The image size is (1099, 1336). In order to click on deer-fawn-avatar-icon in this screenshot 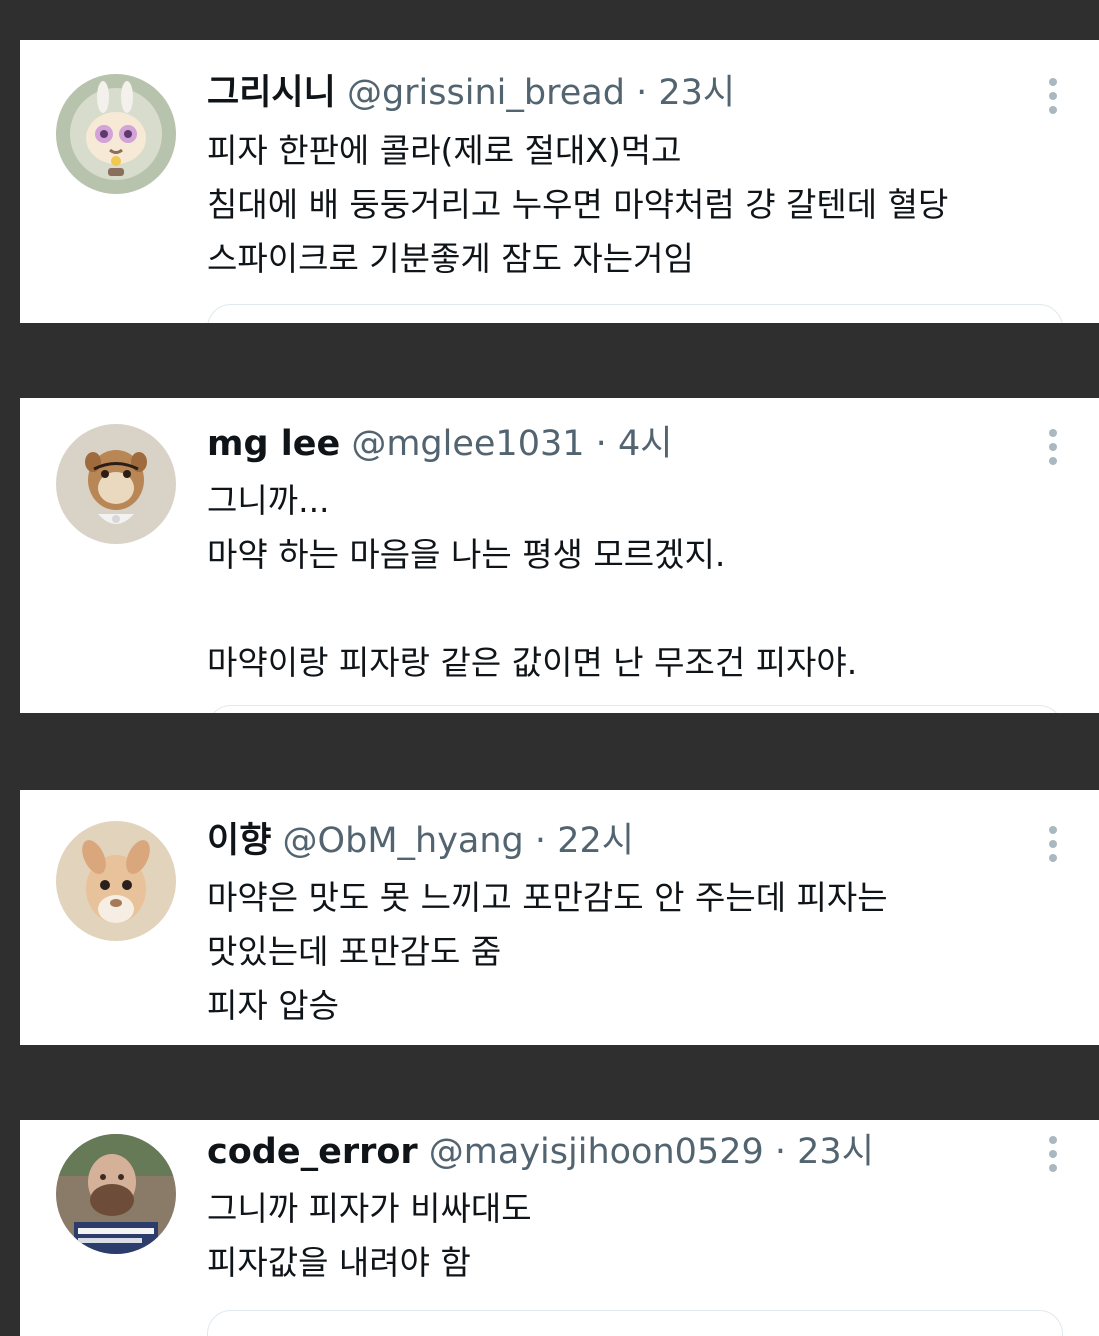, I will do `click(116, 881)`.